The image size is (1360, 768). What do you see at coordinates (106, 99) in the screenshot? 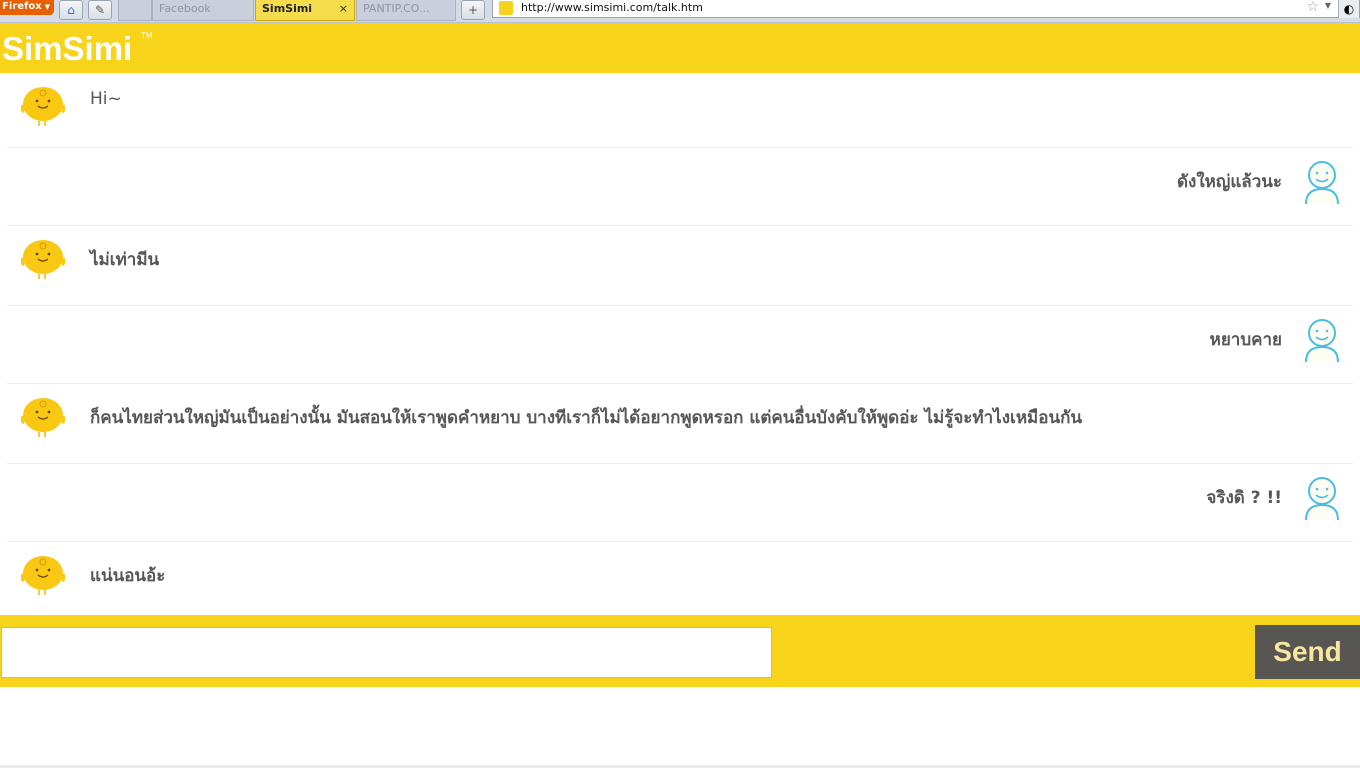
I see `message-text: Hi~` at bounding box center [106, 99].